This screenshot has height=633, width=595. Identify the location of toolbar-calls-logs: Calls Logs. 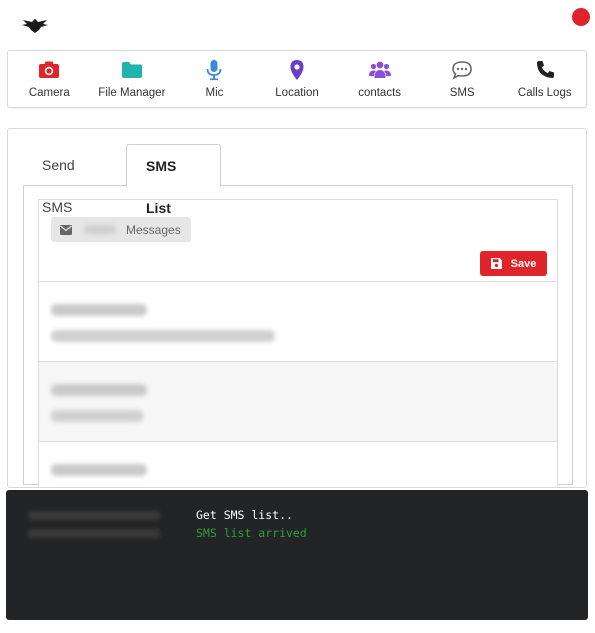
(544, 79).